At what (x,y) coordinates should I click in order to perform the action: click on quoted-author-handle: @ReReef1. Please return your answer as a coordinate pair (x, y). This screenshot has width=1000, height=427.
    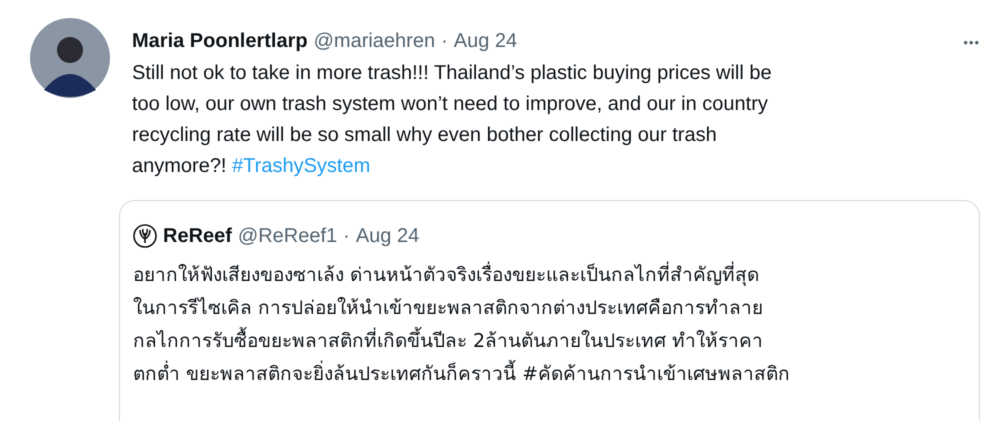
    Looking at the image, I should click on (288, 236).